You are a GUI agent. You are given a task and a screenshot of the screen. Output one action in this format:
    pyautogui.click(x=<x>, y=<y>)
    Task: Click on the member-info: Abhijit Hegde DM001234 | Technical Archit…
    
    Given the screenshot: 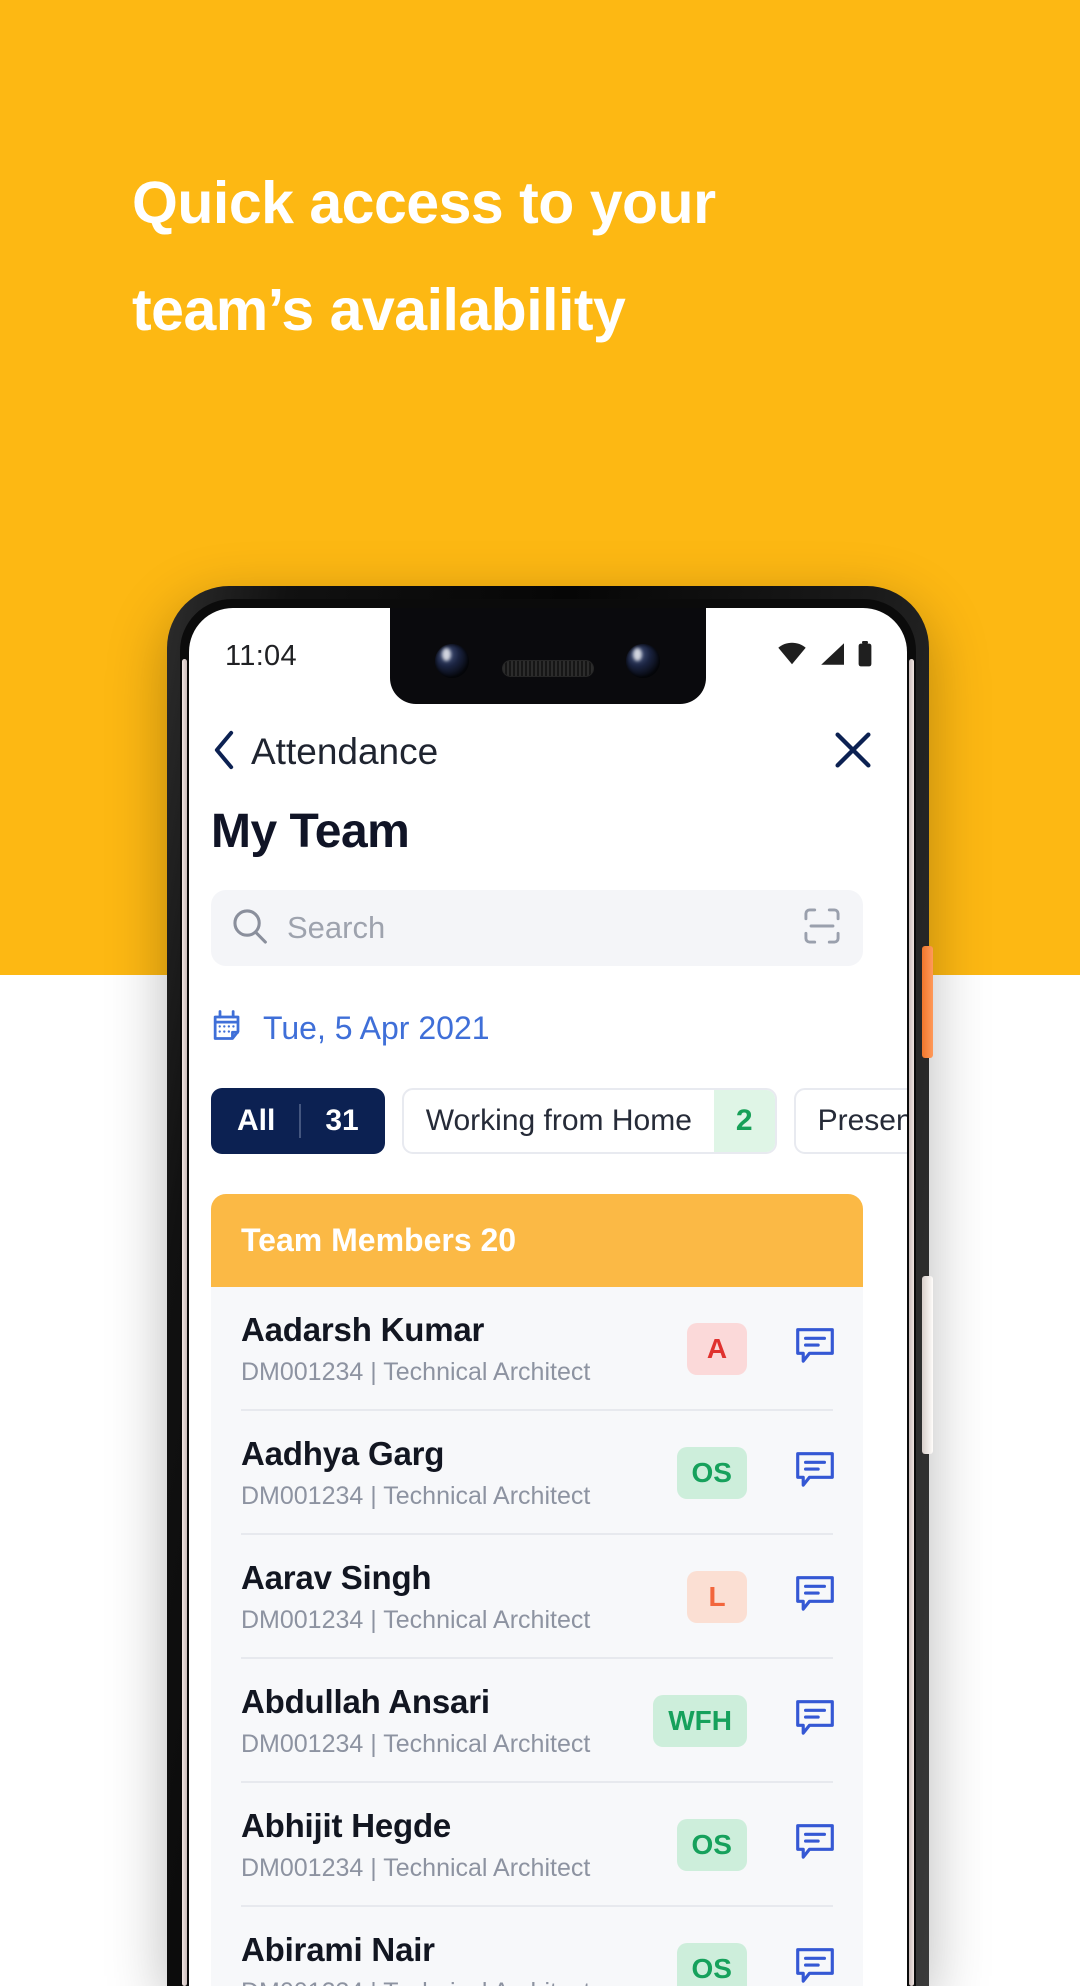 What is the action you would take?
    pyautogui.click(x=459, y=1845)
    